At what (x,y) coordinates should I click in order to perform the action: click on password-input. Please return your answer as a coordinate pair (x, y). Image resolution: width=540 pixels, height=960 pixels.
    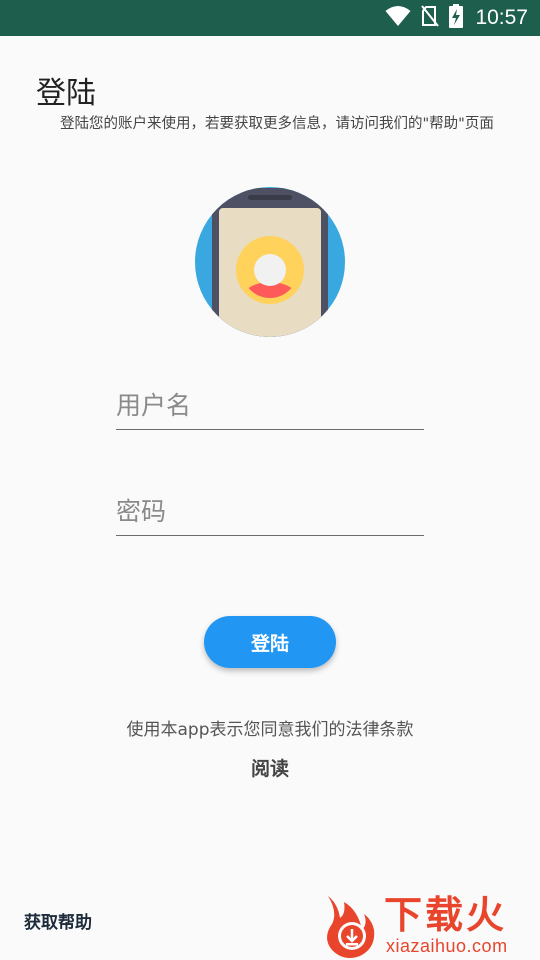
    Looking at the image, I should click on (270, 512).